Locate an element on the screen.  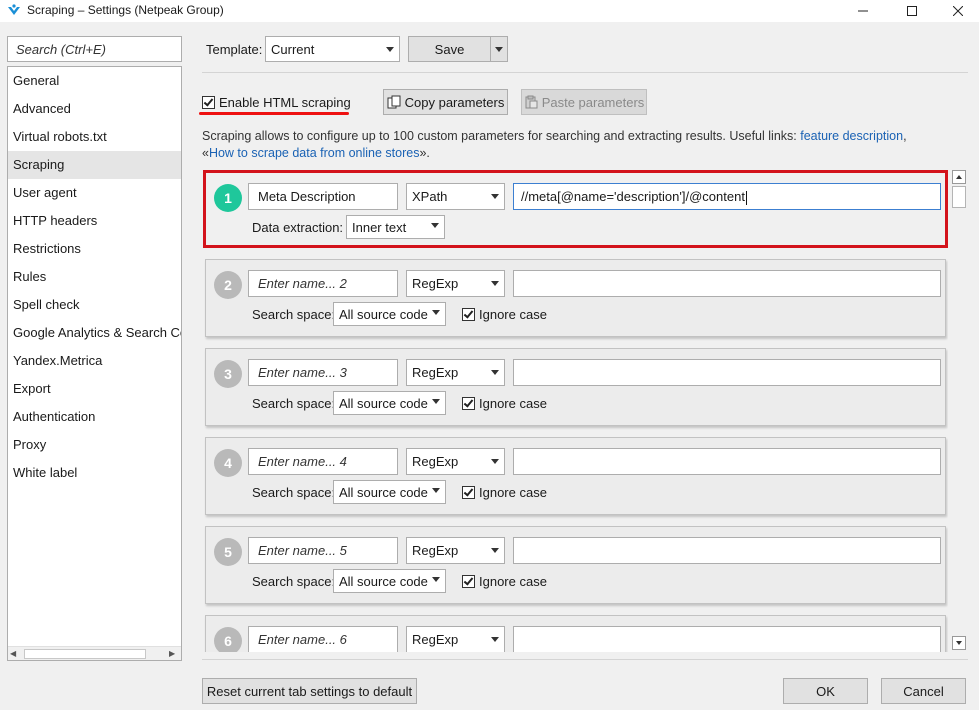
scroll-up-button is located at coordinates (959, 177).